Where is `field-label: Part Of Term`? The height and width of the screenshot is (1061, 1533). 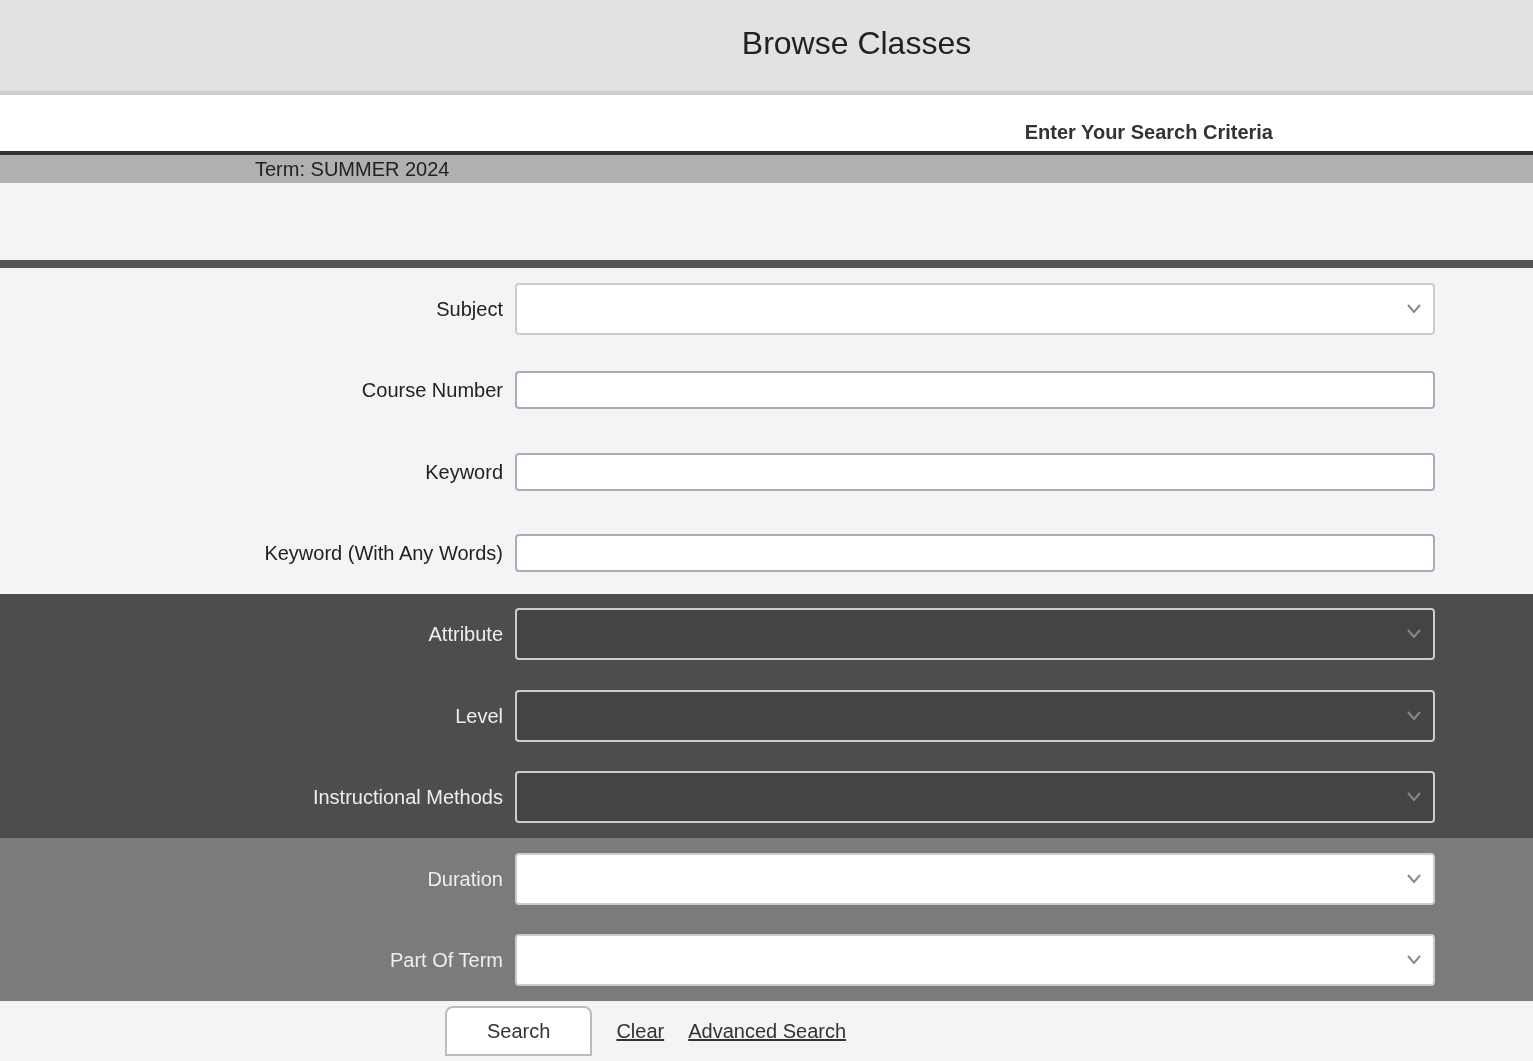 field-label: Part Of Term is located at coordinates (446, 961).